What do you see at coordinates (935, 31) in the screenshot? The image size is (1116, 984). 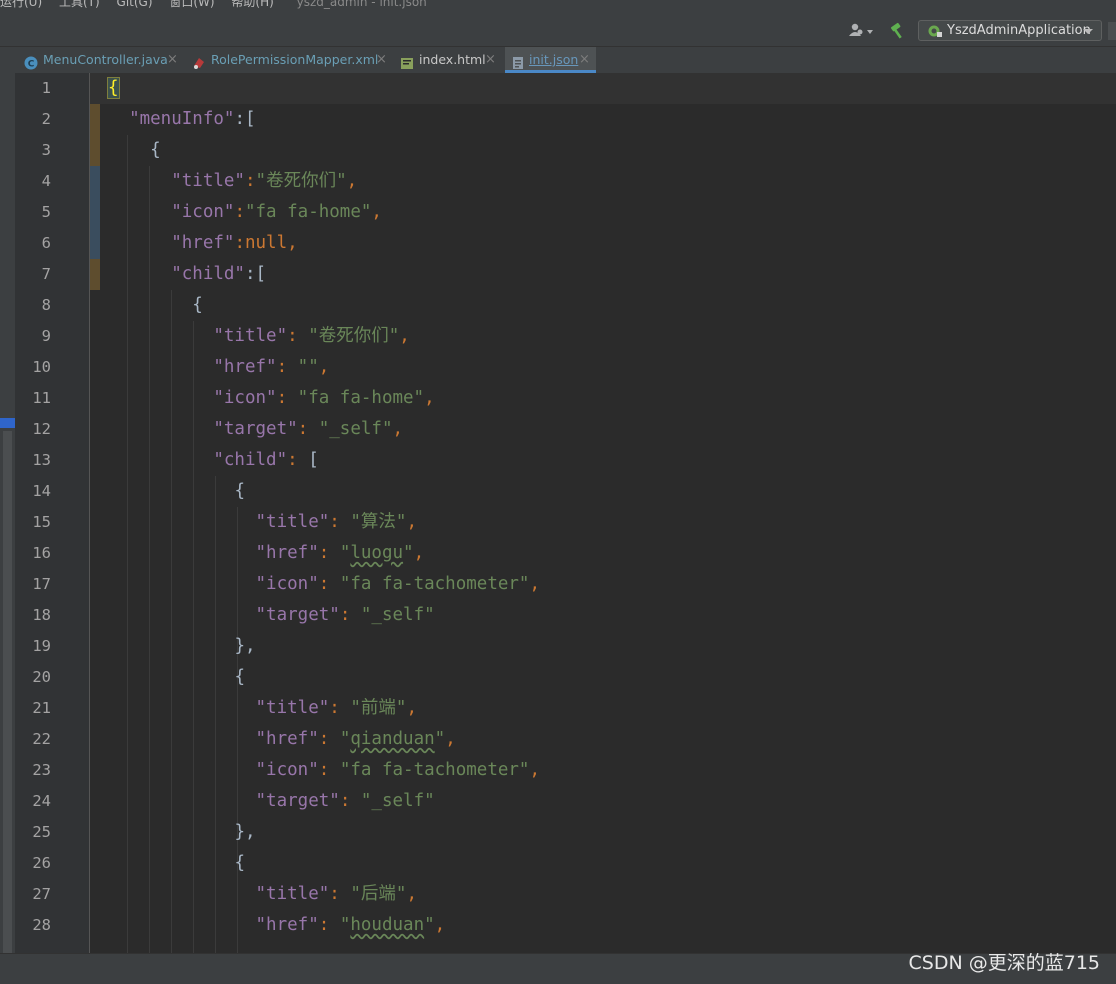 I see `spring-boot-icon` at bounding box center [935, 31].